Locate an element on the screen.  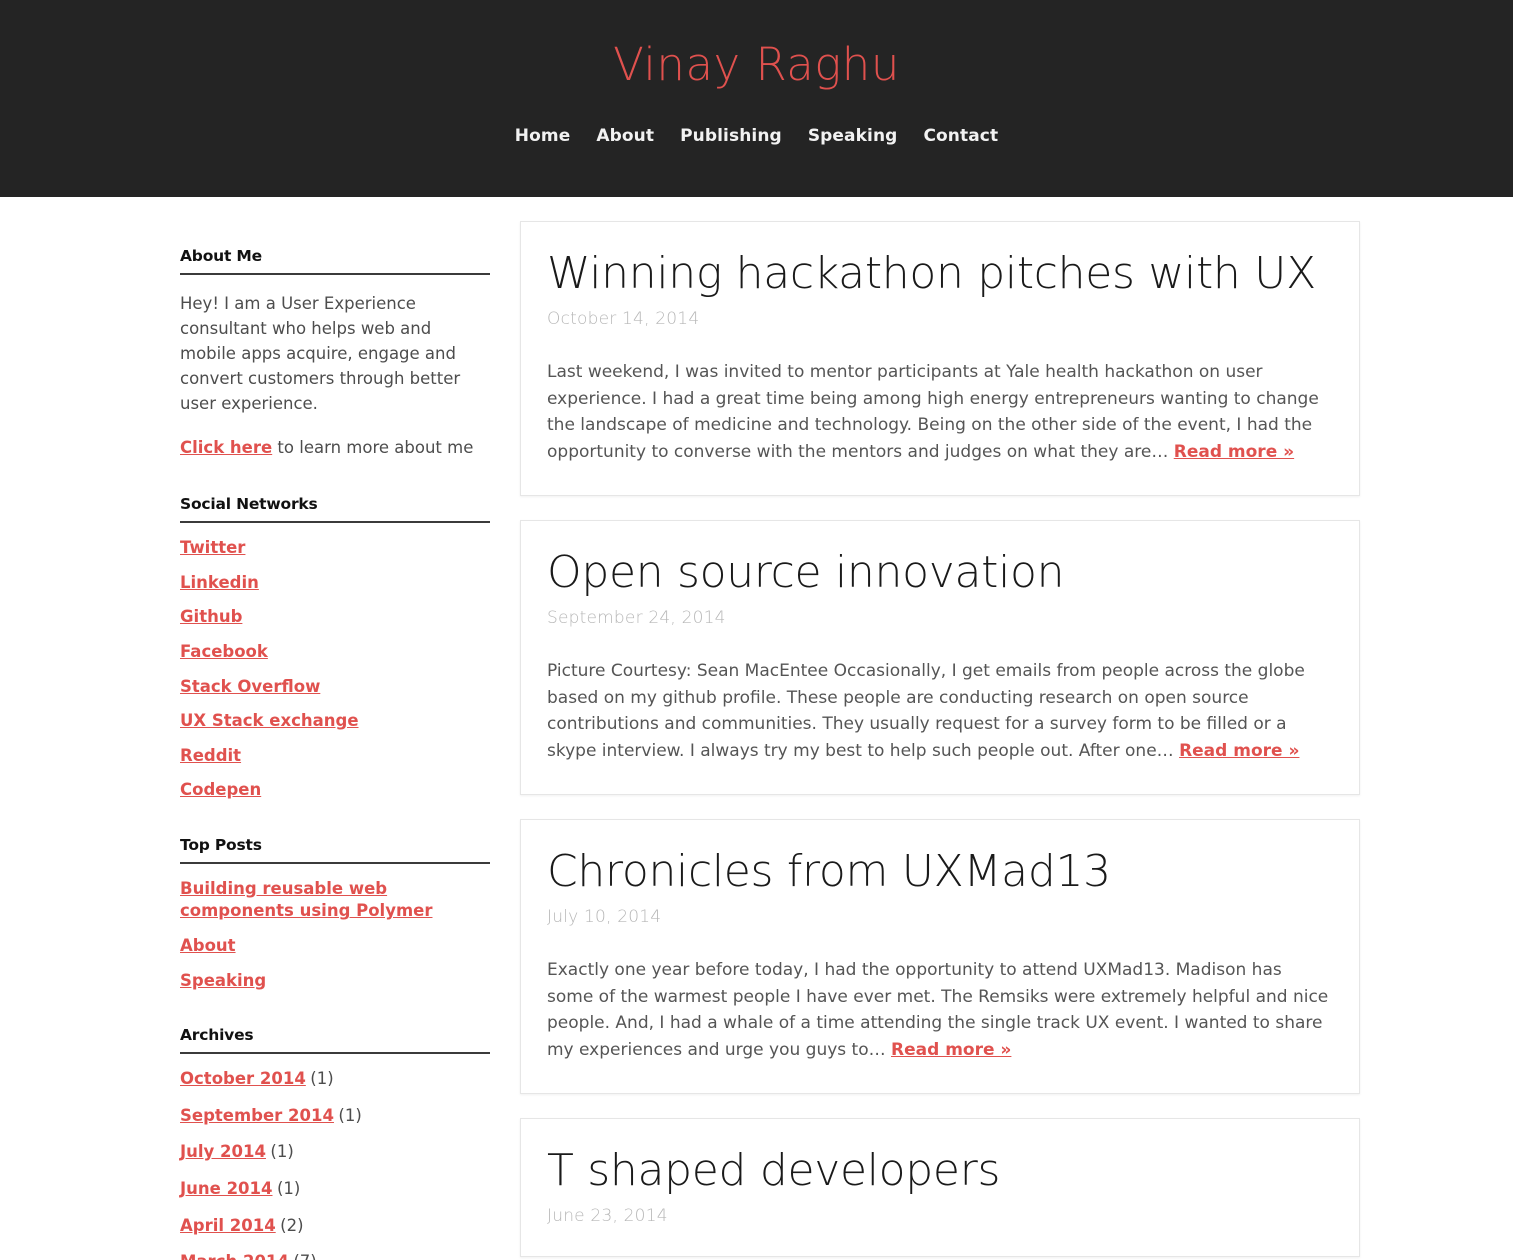
list-item: October 2014 (1) is located at coordinates (335, 1079).